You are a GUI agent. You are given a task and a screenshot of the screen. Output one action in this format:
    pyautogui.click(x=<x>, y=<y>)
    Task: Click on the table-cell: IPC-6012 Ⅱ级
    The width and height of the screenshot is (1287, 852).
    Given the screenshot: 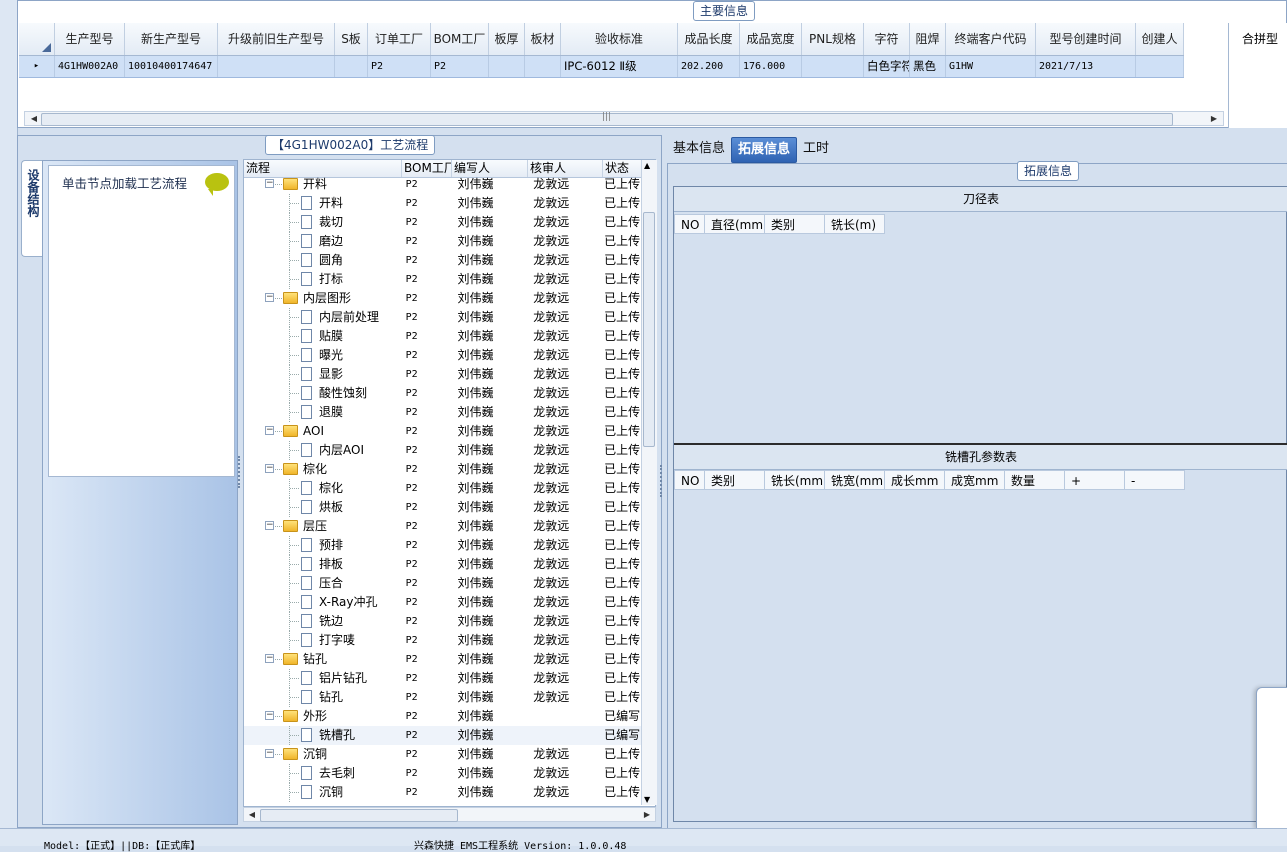 What is the action you would take?
    pyautogui.click(x=619, y=66)
    